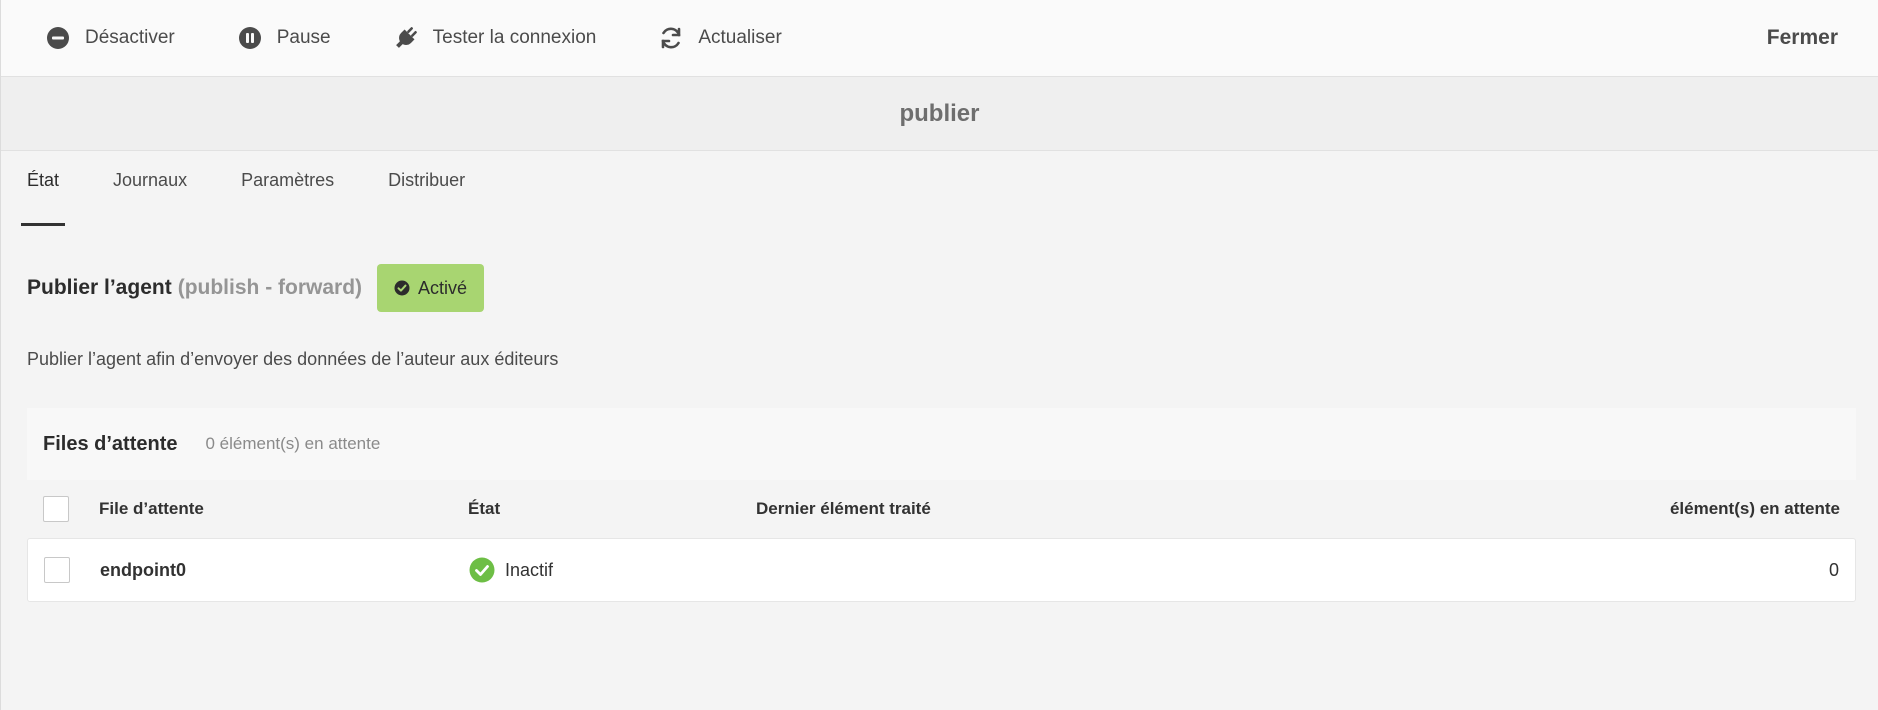 The image size is (1878, 710). What do you see at coordinates (99, 287) in the screenshot?
I see `agent-title: Publier l’agent` at bounding box center [99, 287].